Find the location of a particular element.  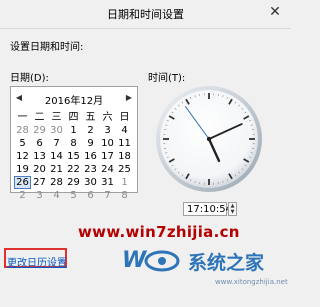

close-button: ✕ is located at coordinates (275, 12).